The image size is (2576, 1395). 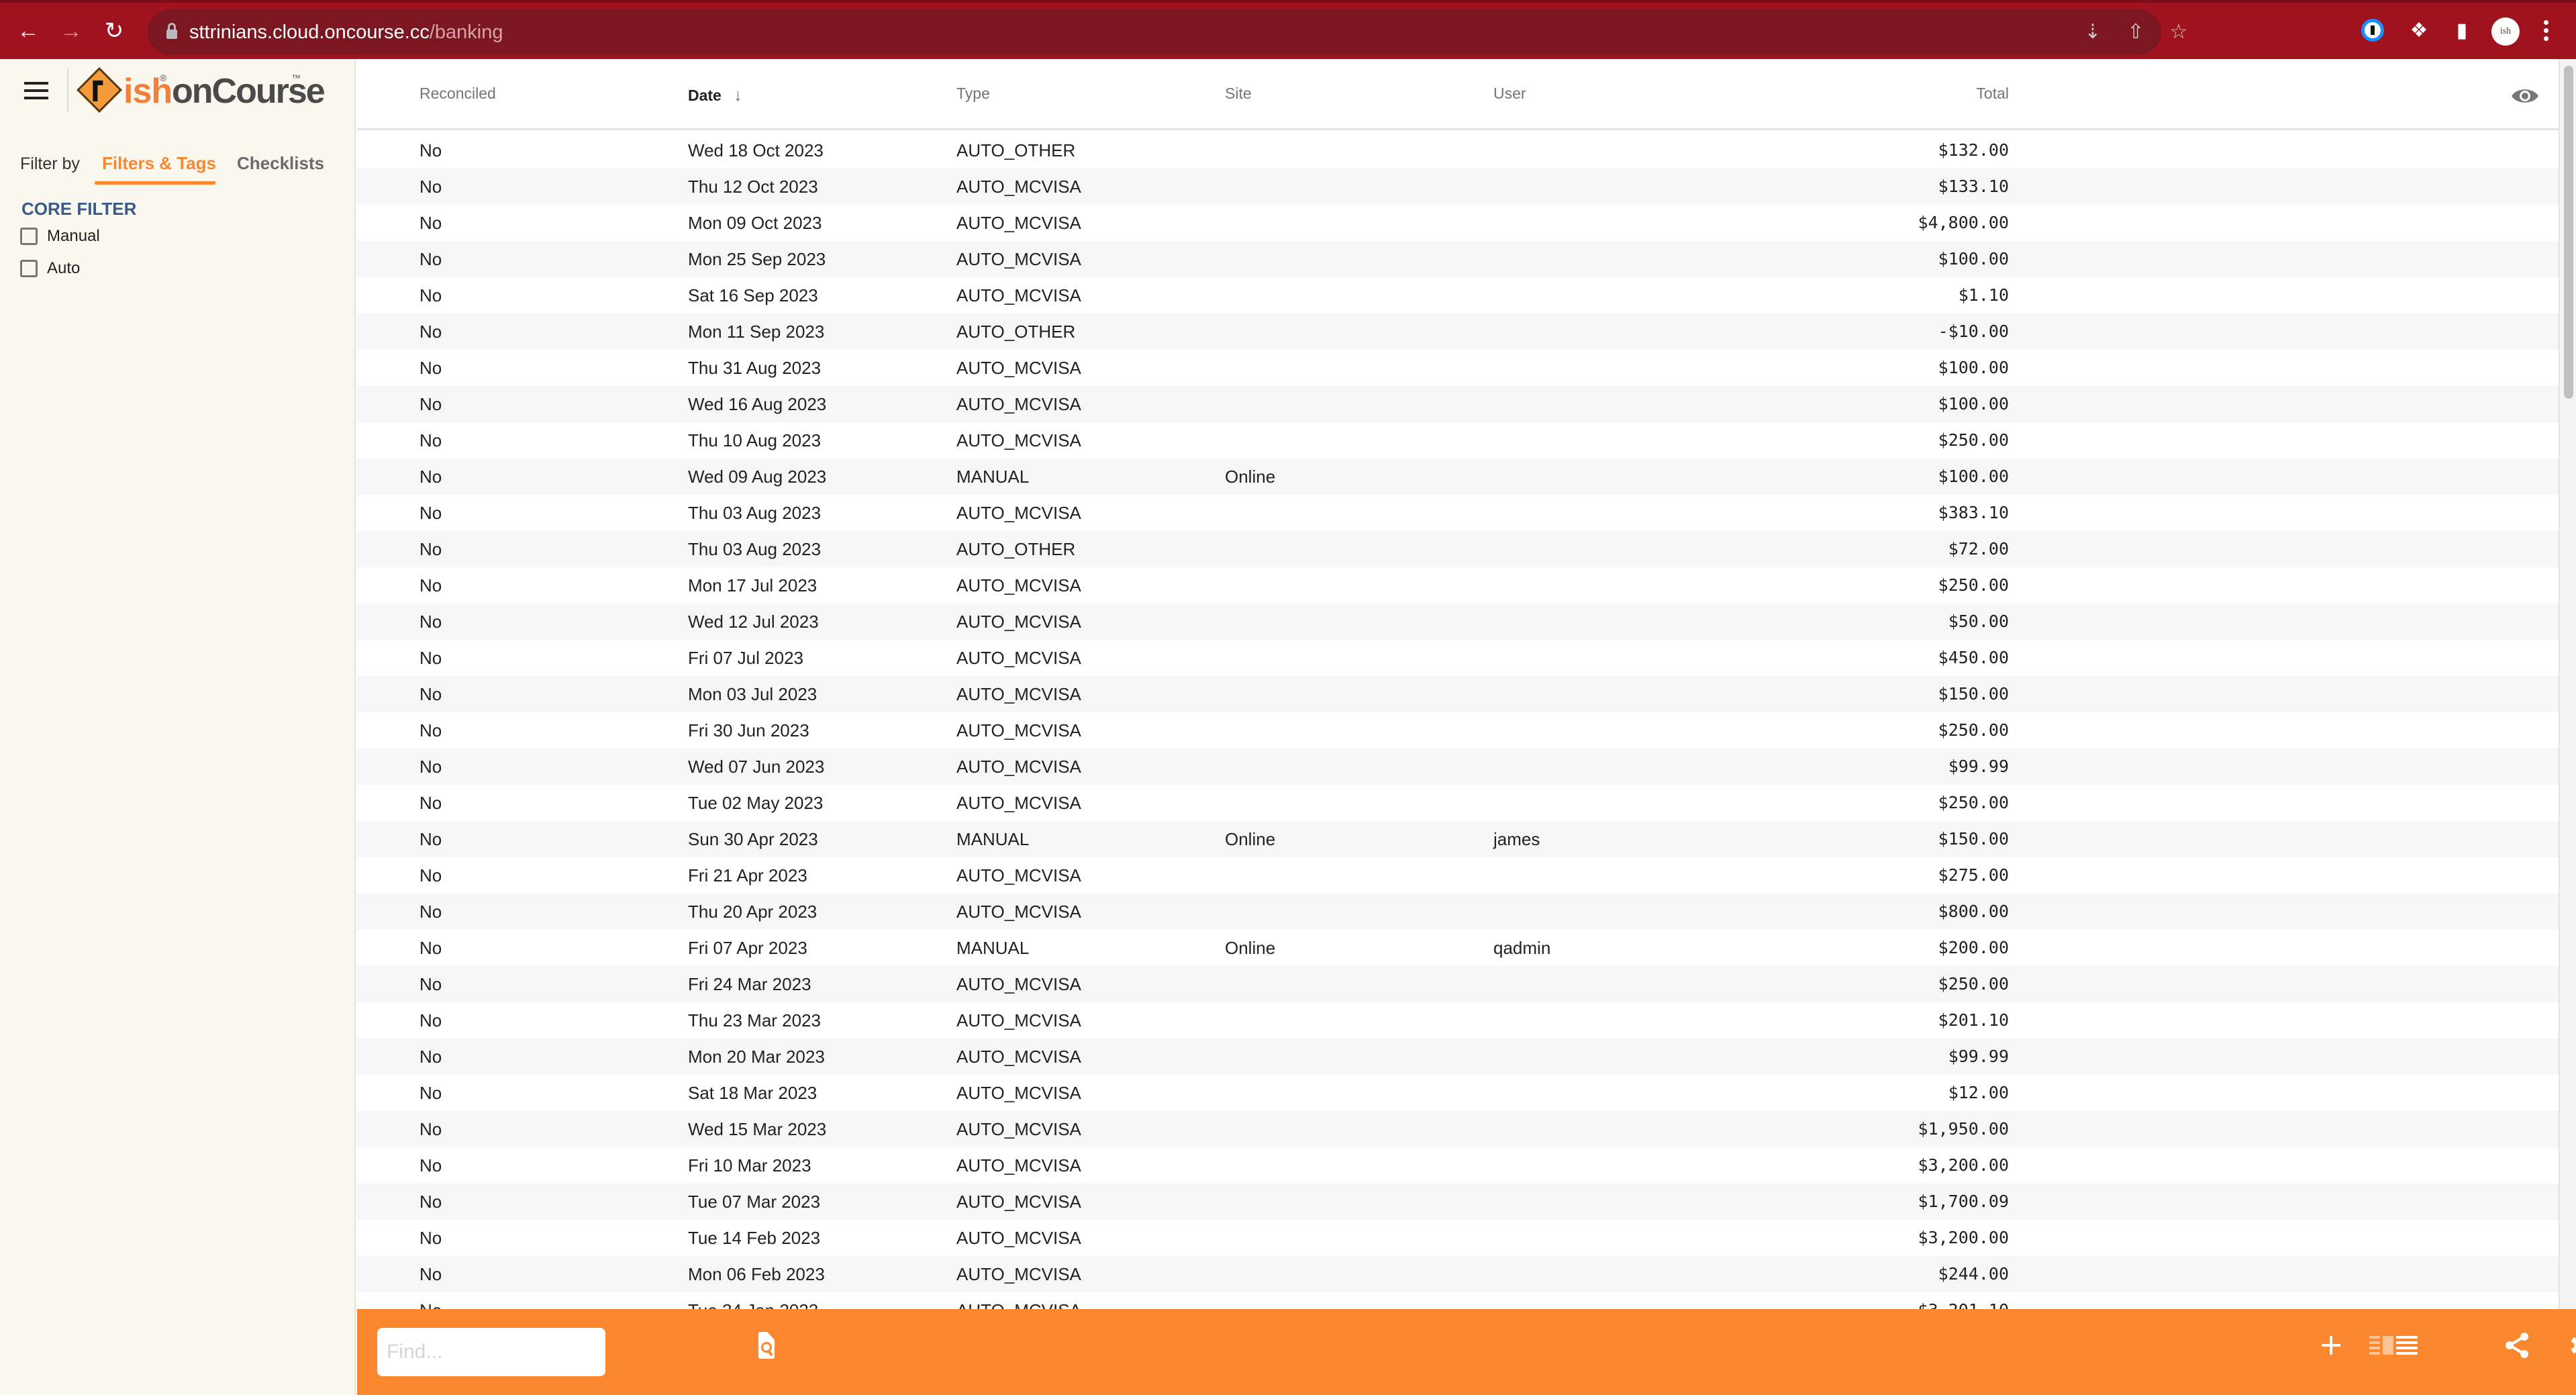 What do you see at coordinates (705, 96) in the screenshot?
I see `column-header-date-label: Date` at bounding box center [705, 96].